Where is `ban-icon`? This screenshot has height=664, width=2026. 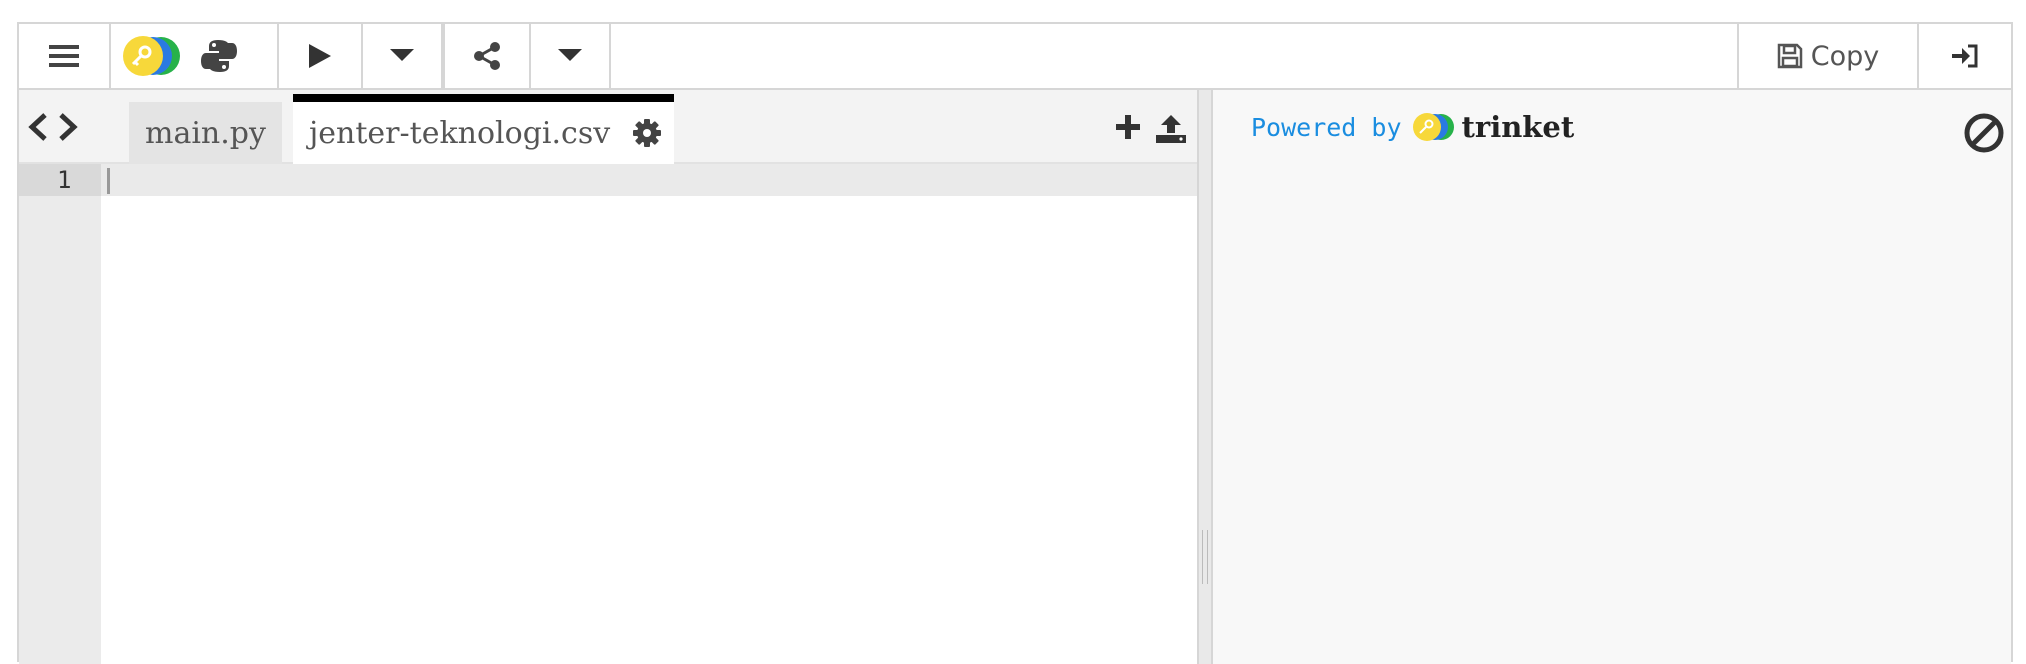 ban-icon is located at coordinates (1984, 133).